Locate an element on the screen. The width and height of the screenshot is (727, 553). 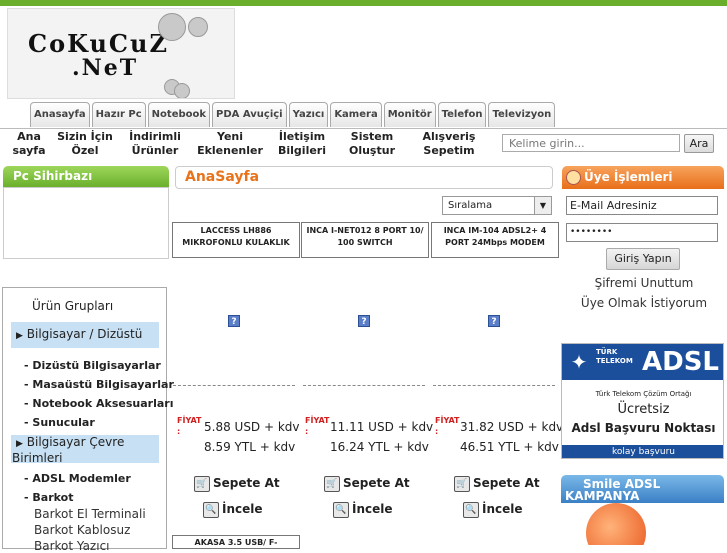
subcategory-link: - Notebook Aksesuarları is located at coordinates (98, 403).